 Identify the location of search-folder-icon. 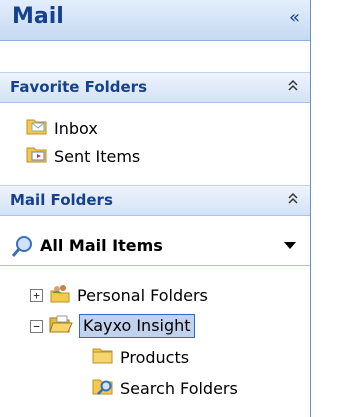
(103, 388).